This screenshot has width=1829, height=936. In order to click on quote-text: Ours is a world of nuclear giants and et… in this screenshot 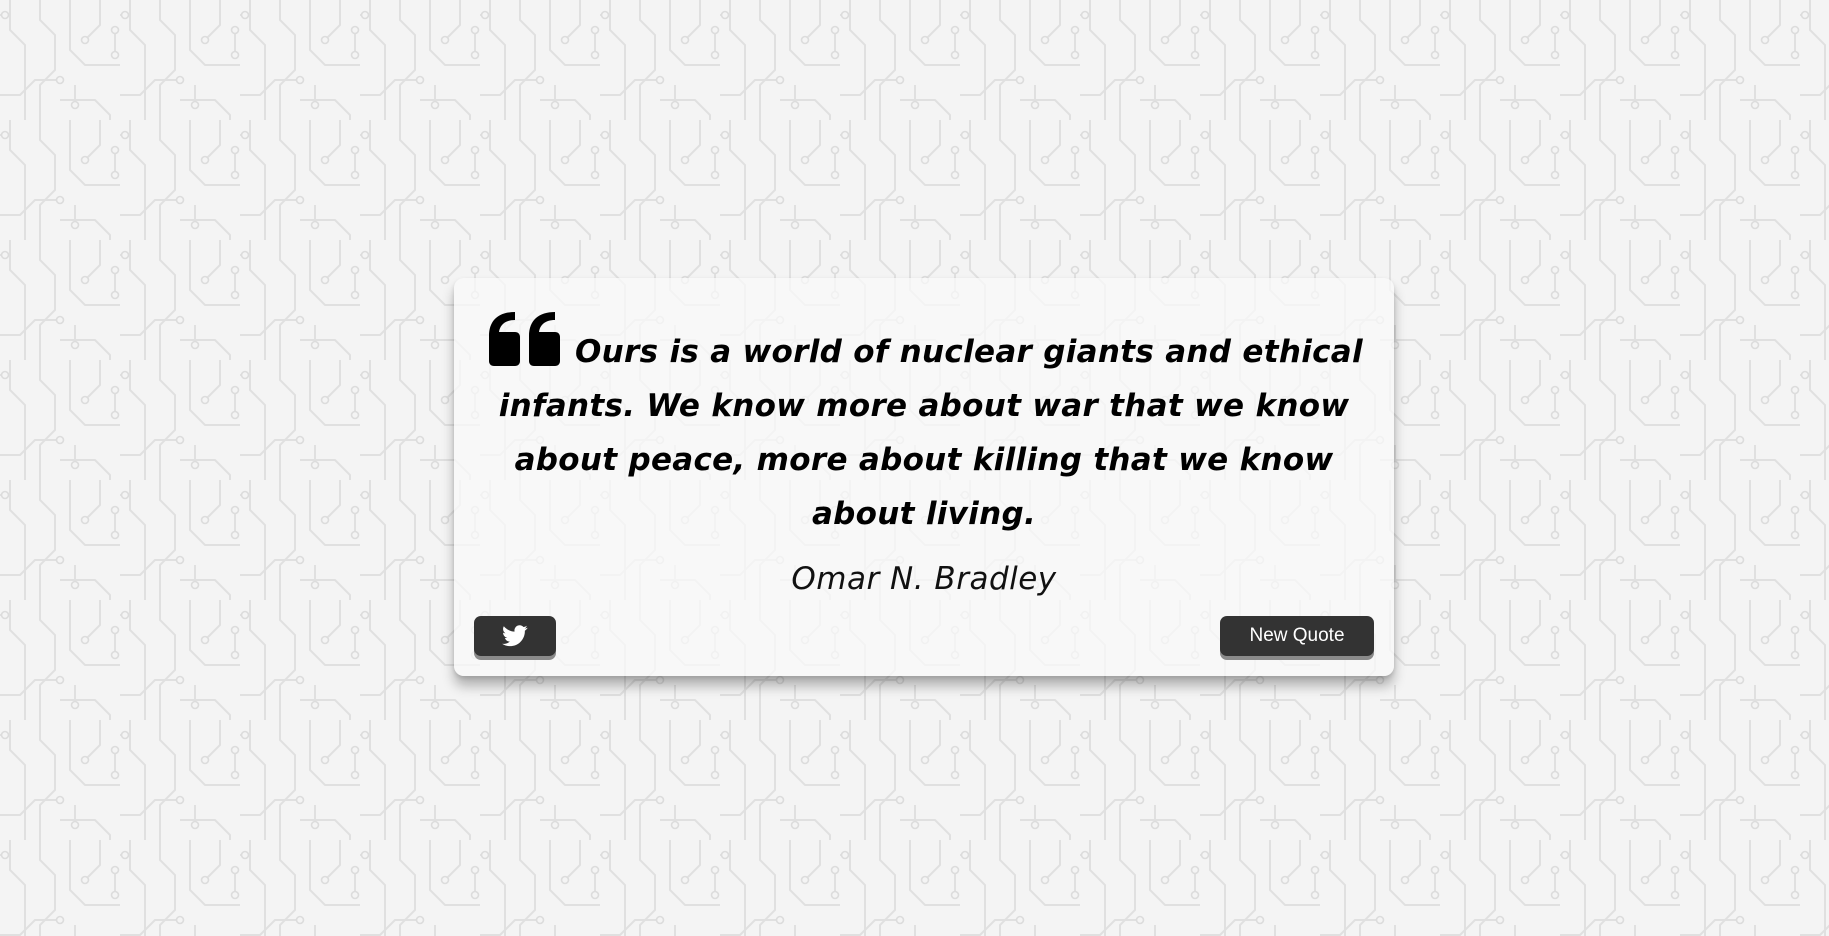, I will do `click(930, 433)`.